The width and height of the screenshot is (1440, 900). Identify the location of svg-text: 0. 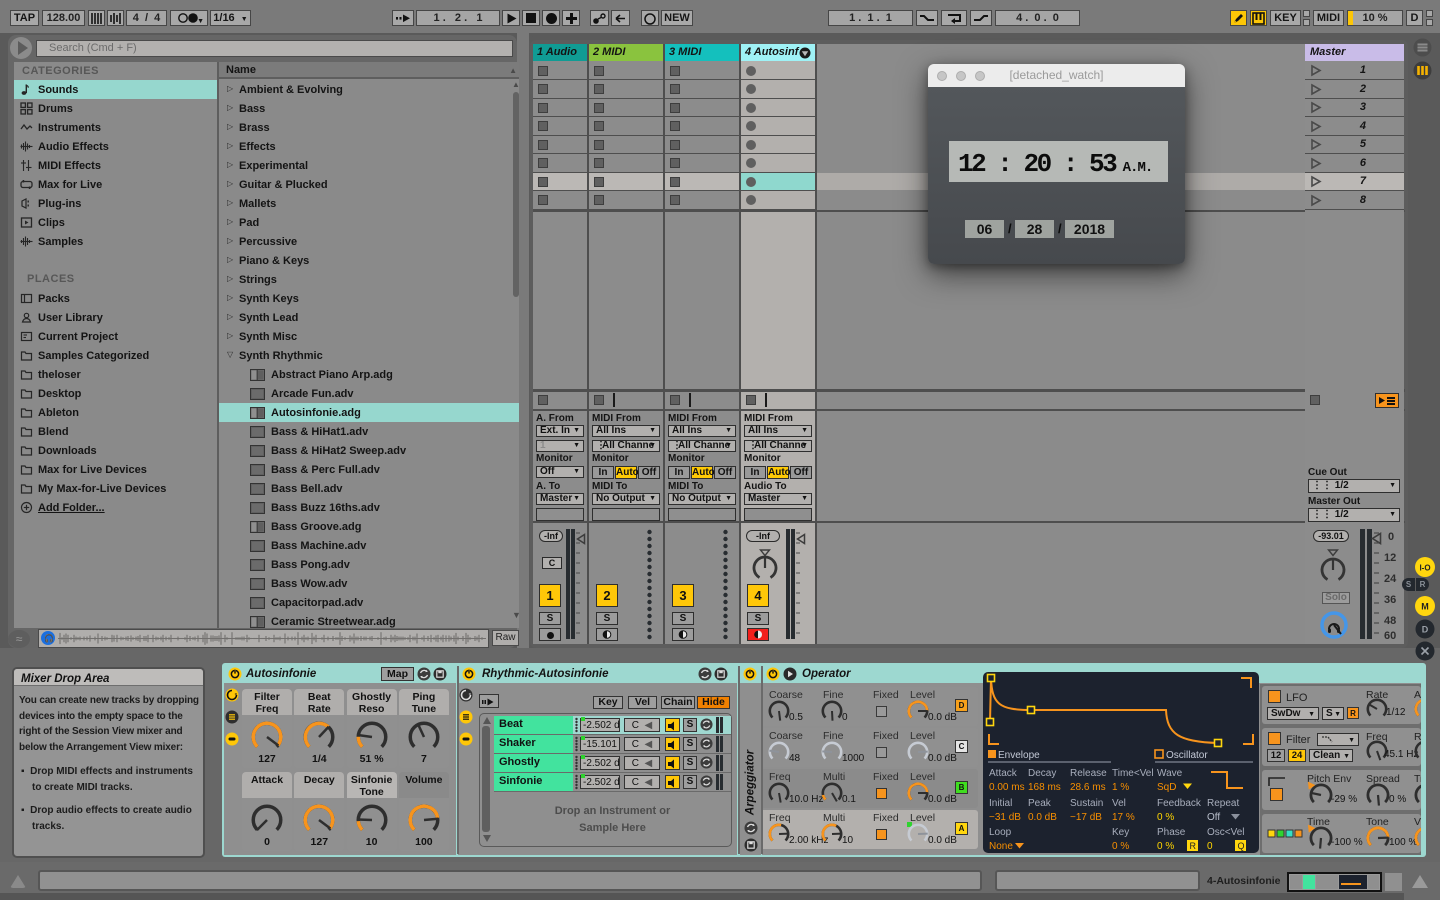
(1210, 846).